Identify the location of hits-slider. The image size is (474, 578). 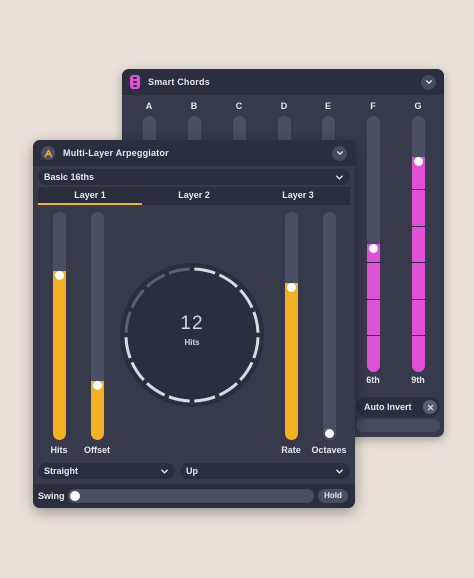
(59, 326).